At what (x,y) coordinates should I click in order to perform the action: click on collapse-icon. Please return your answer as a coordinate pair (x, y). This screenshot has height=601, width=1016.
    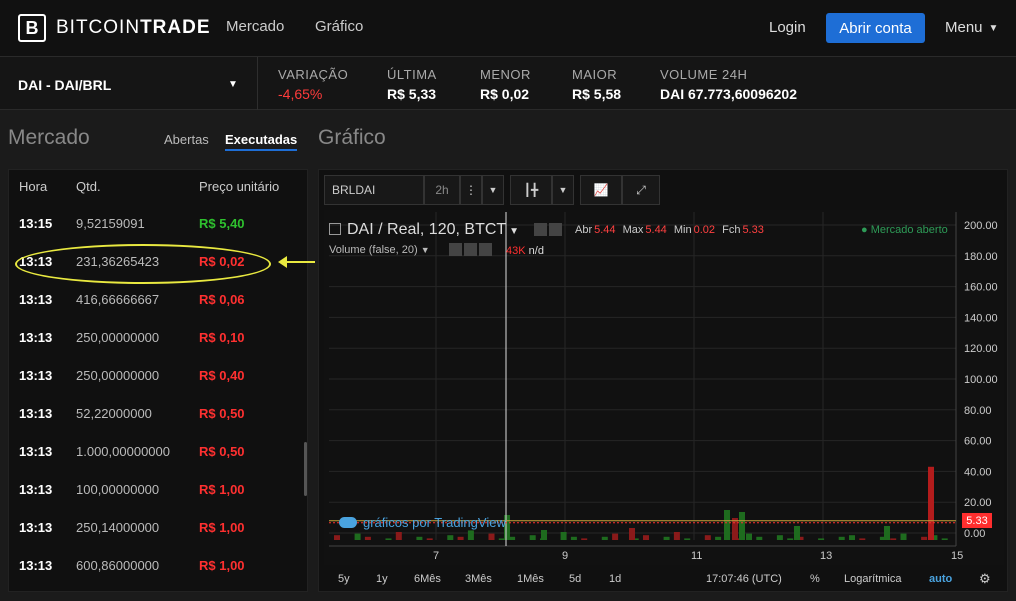
    Looking at the image, I should click on (335, 229).